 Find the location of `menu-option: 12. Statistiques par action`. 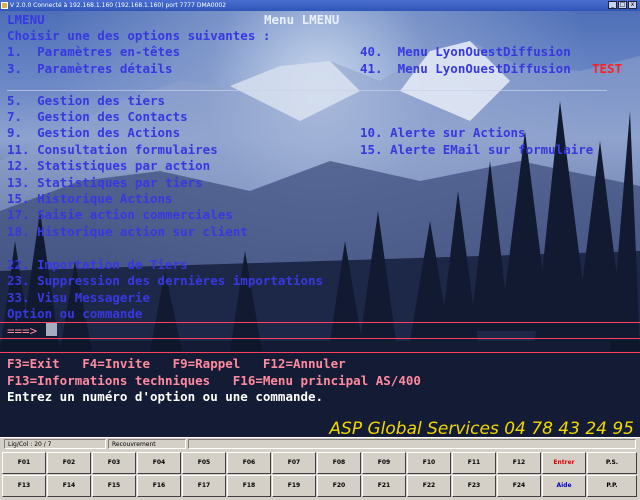

menu-option: 12. Statistiques par action is located at coordinates (108, 166).